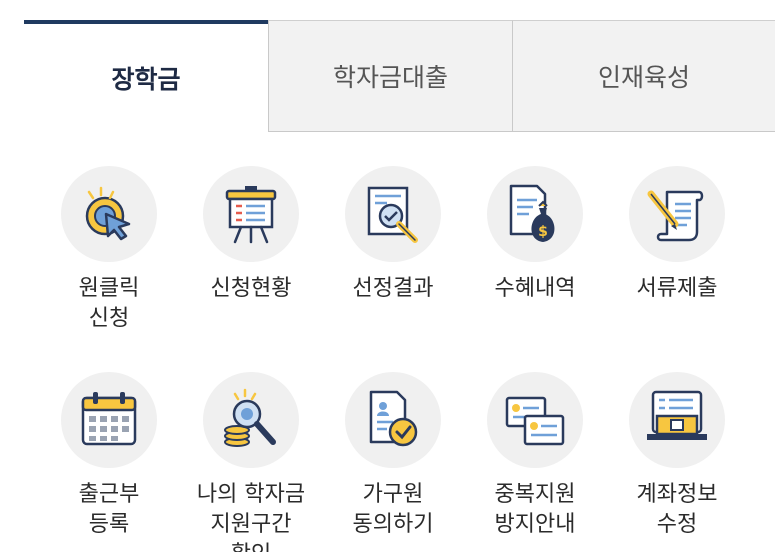 This screenshot has height=552, width=775. I want to click on menu-item-account-info-edit: 계좌정보 수정, so click(677, 462).